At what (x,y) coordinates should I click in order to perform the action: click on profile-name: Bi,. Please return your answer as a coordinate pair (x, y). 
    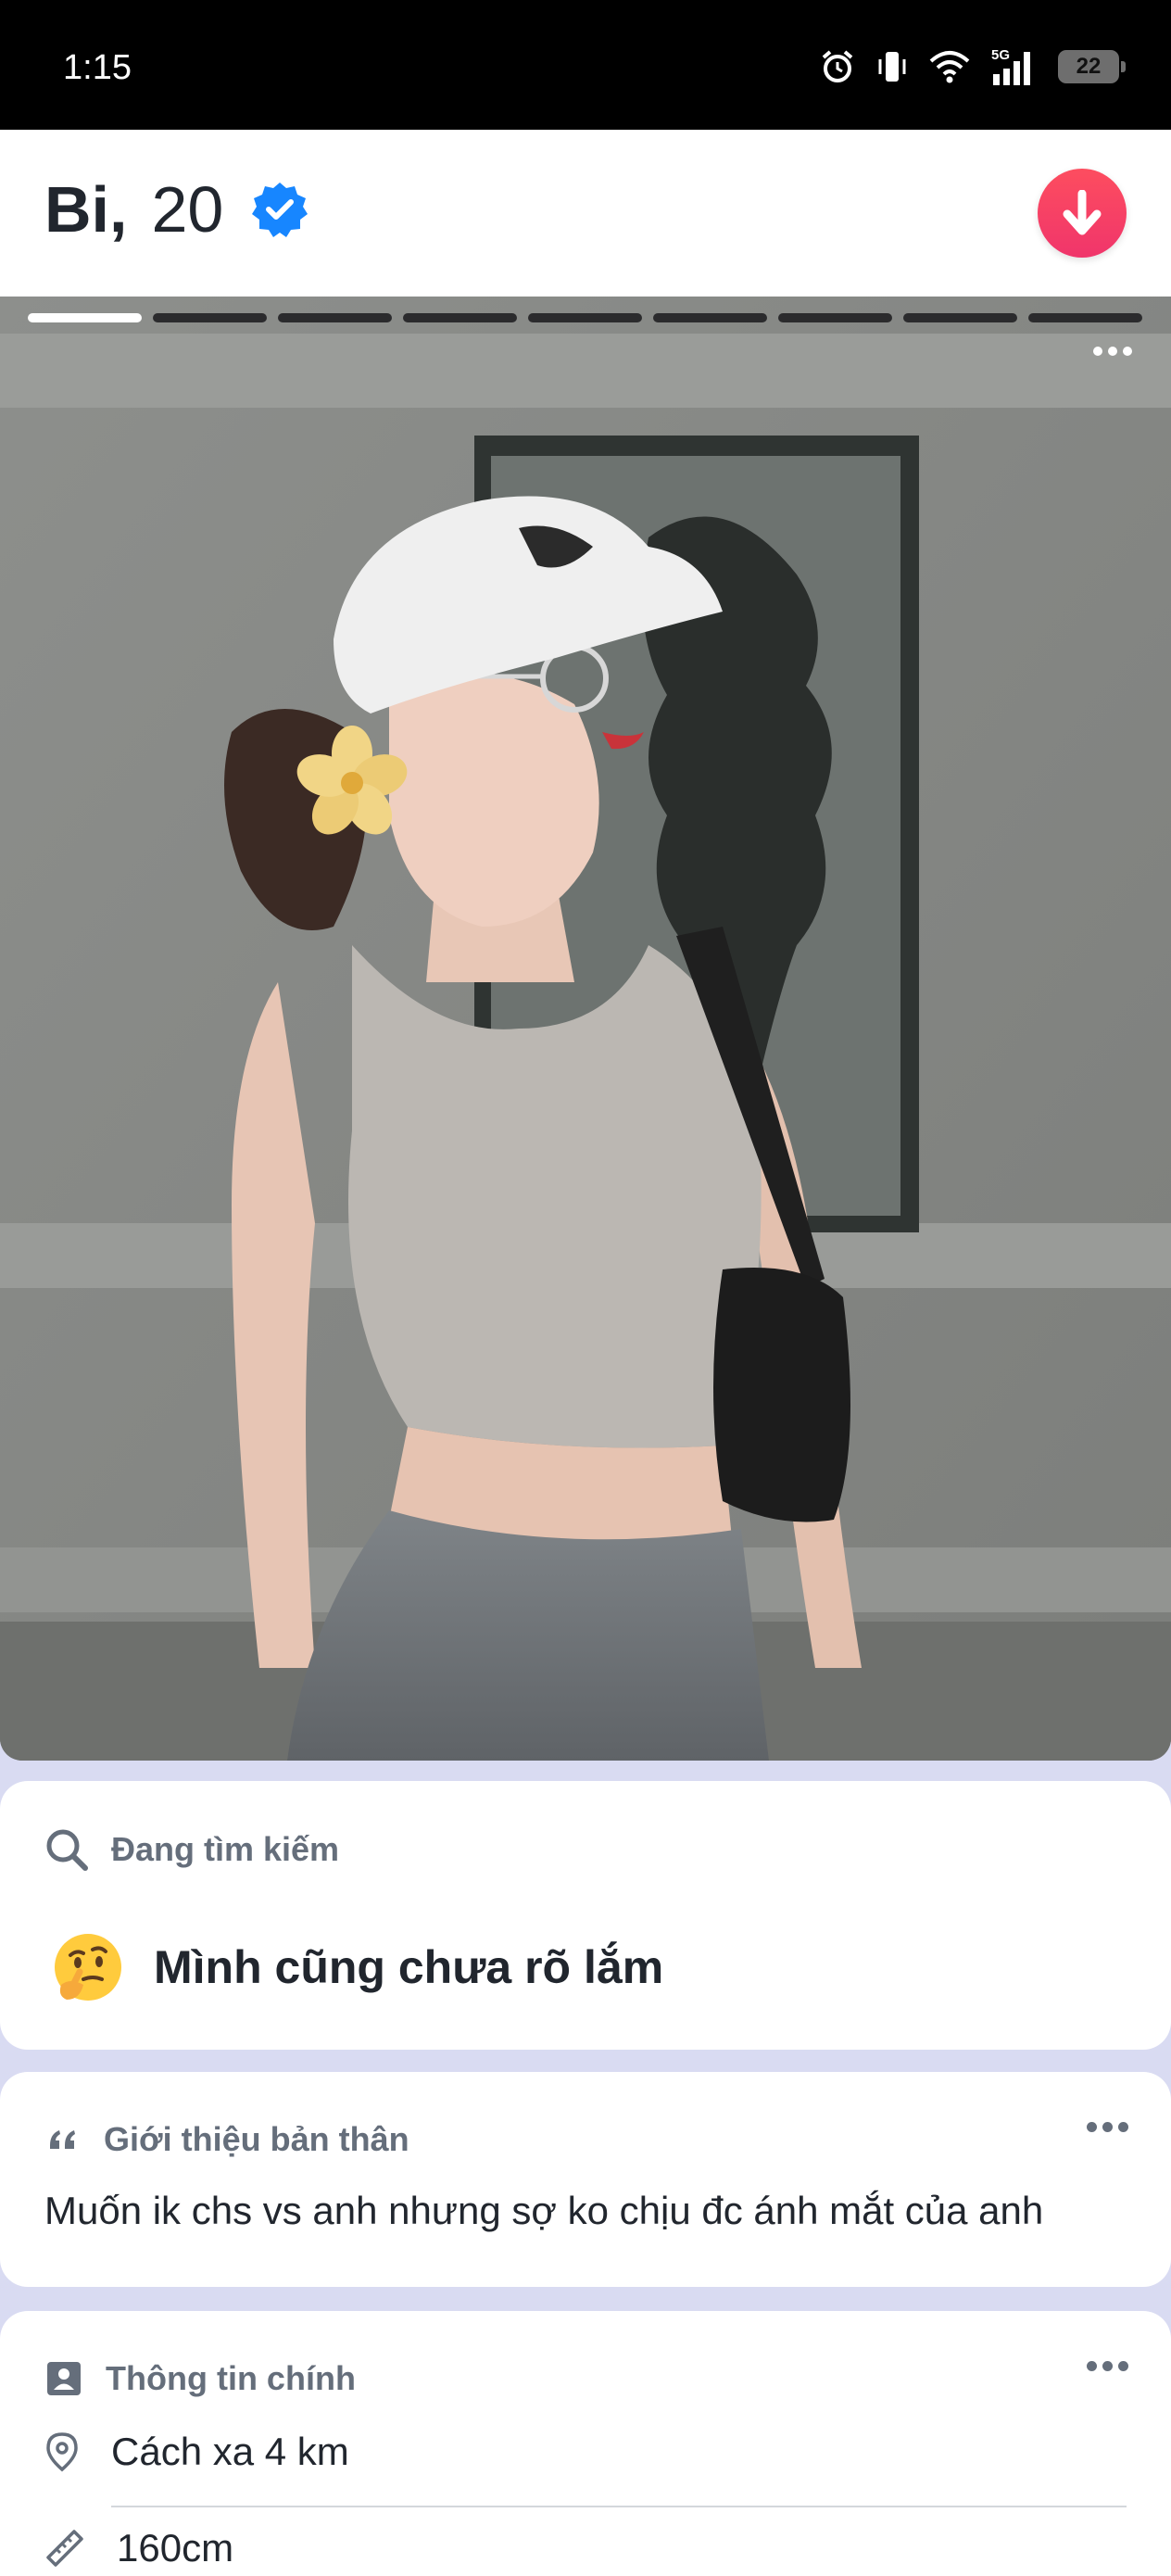
    Looking at the image, I should click on (86, 210).